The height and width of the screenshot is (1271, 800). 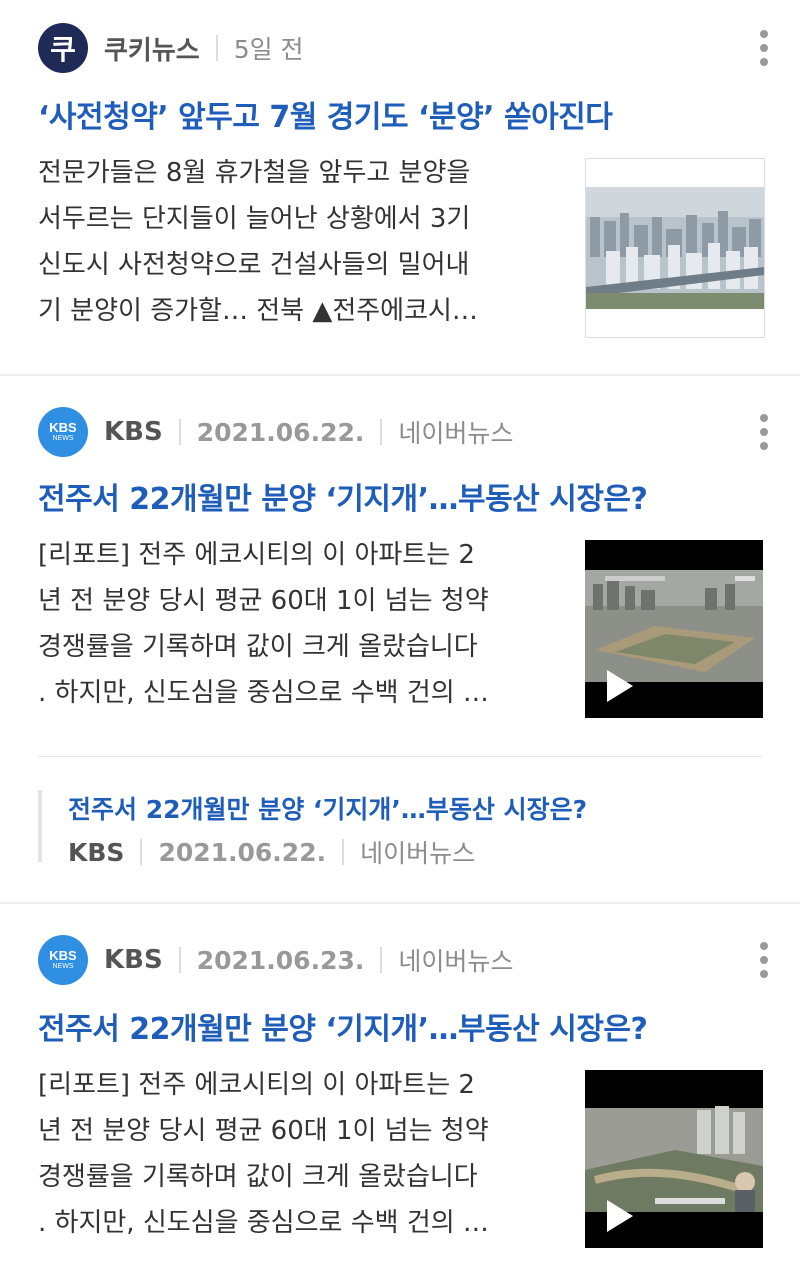 What do you see at coordinates (268, 49) in the screenshot?
I see `timestamp: 5일 전` at bounding box center [268, 49].